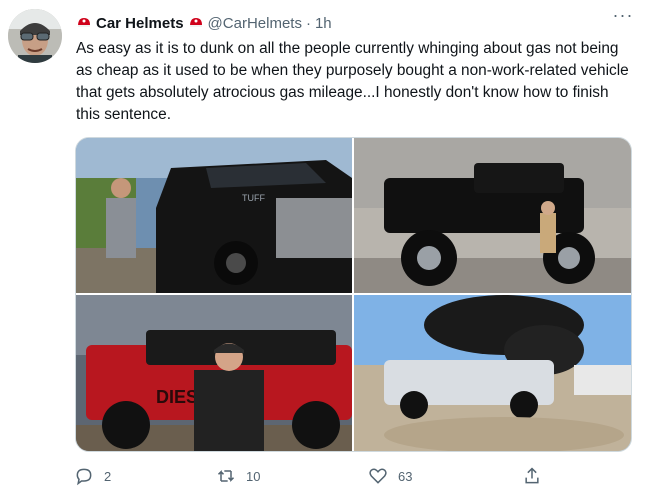 The height and width of the screenshot is (500, 652). Describe the element at coordinates (405, 476) in the screenshot. I see `like-count: 63` at that location.